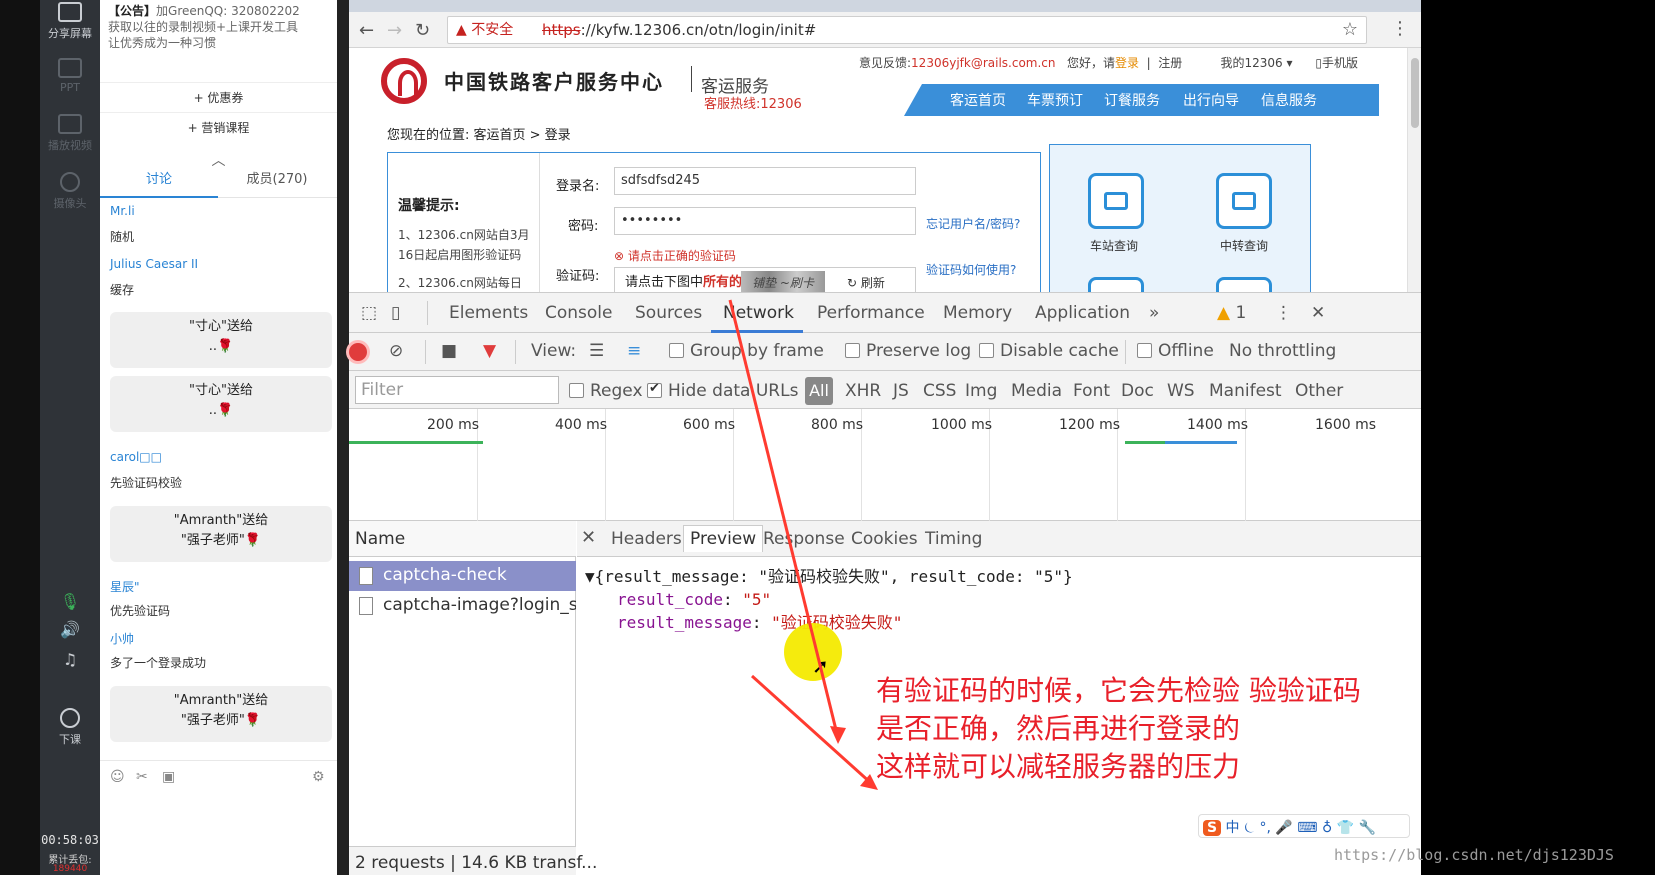  Describe the element at coordinates (396, 351) in the screenshot. I see `clear-icon: ⊘` at that location.